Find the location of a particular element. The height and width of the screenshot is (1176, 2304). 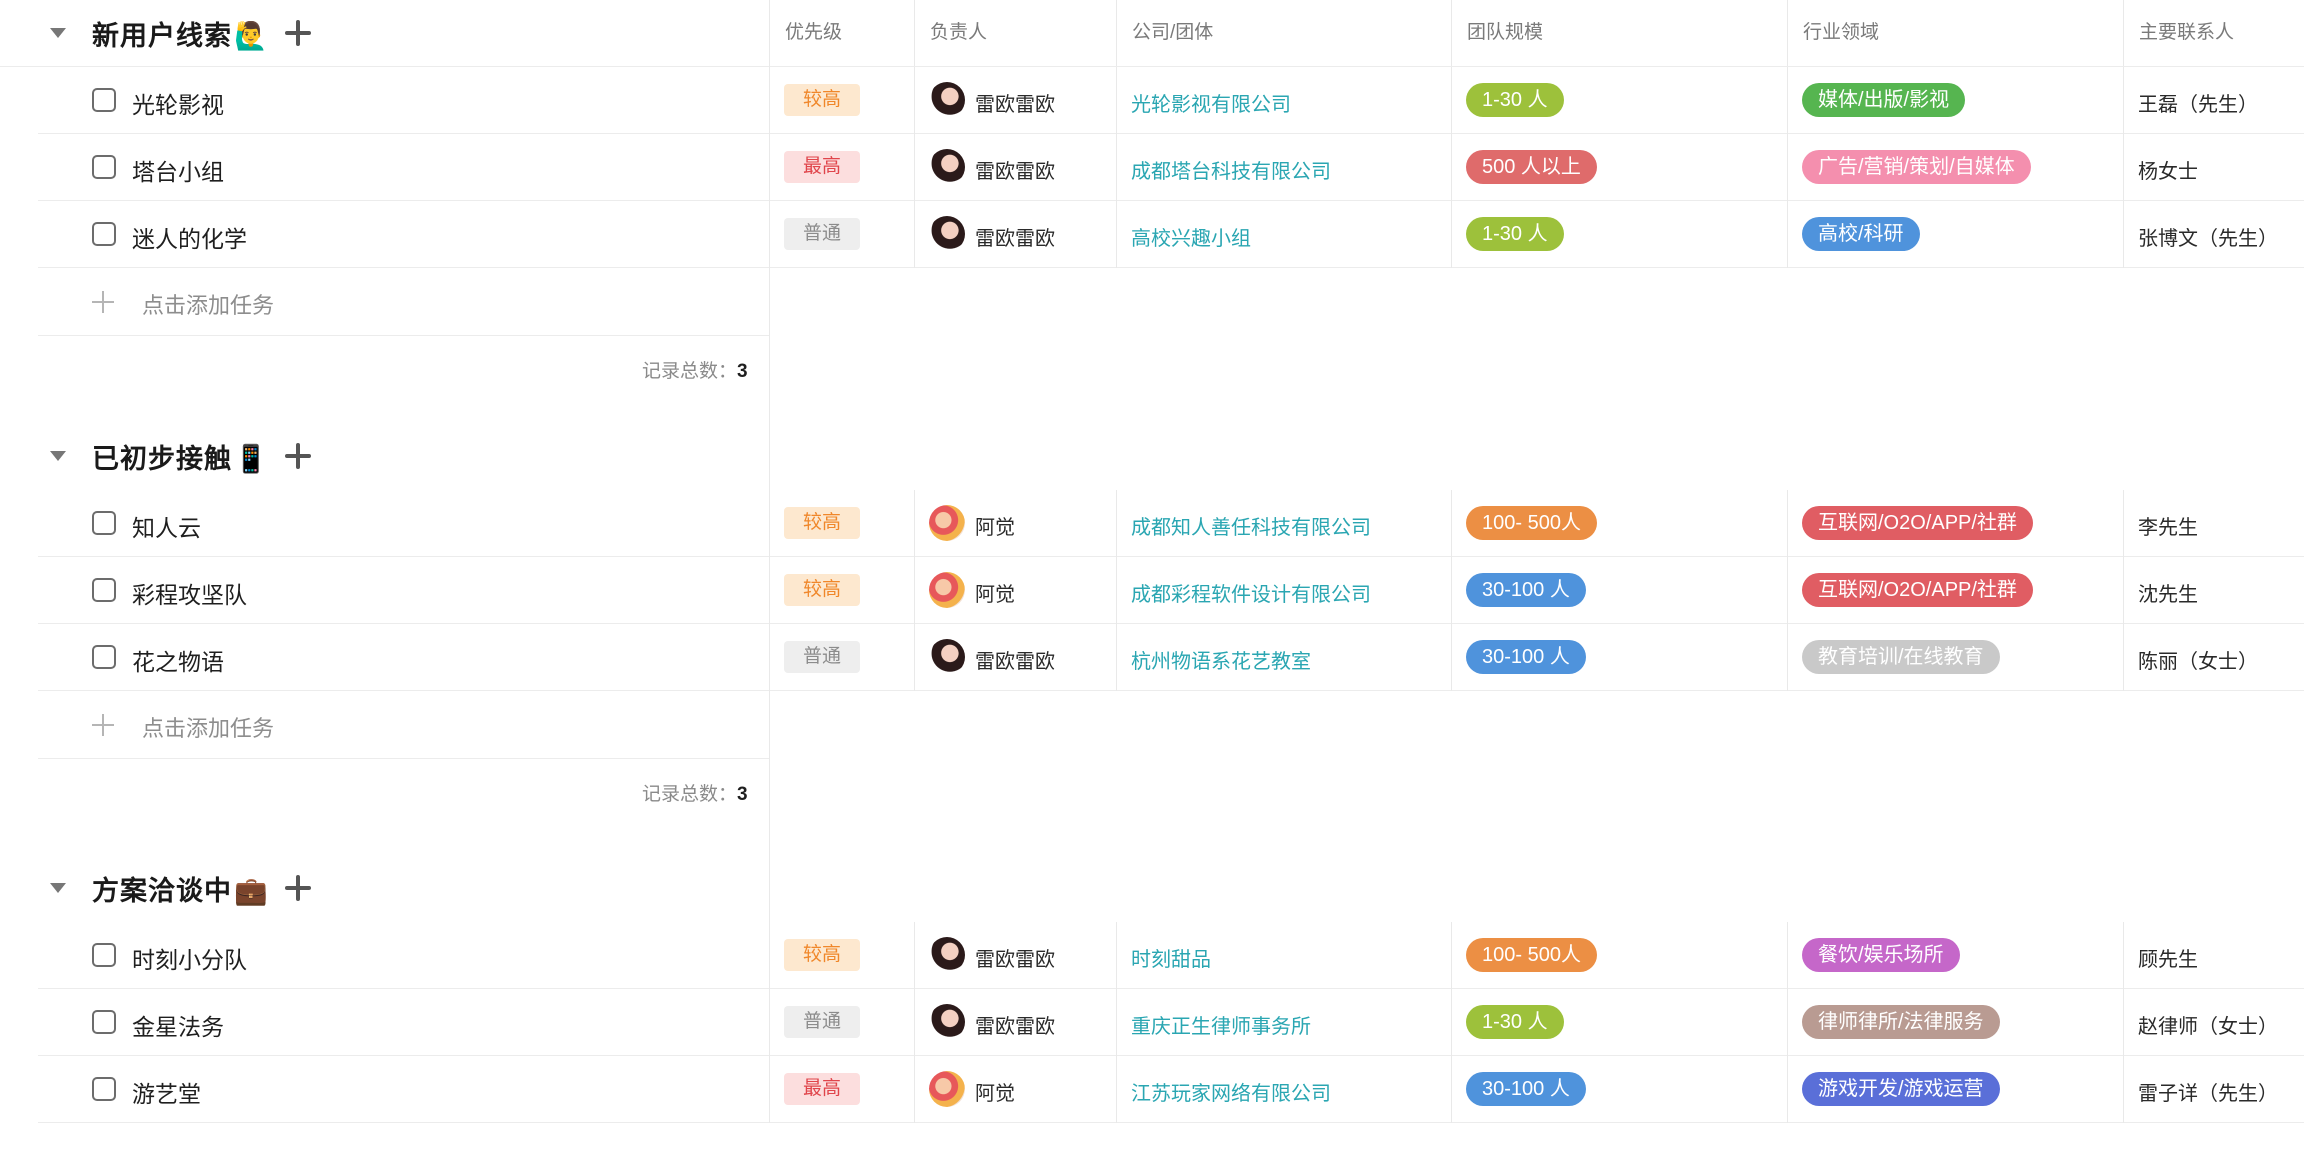

table-row: 光轮影视 较高 雷欧雷欧 光轮影视有限公司 1-30 人 媒体/出版/影视 王磊（先生） is located at coordinates (1171, 100).